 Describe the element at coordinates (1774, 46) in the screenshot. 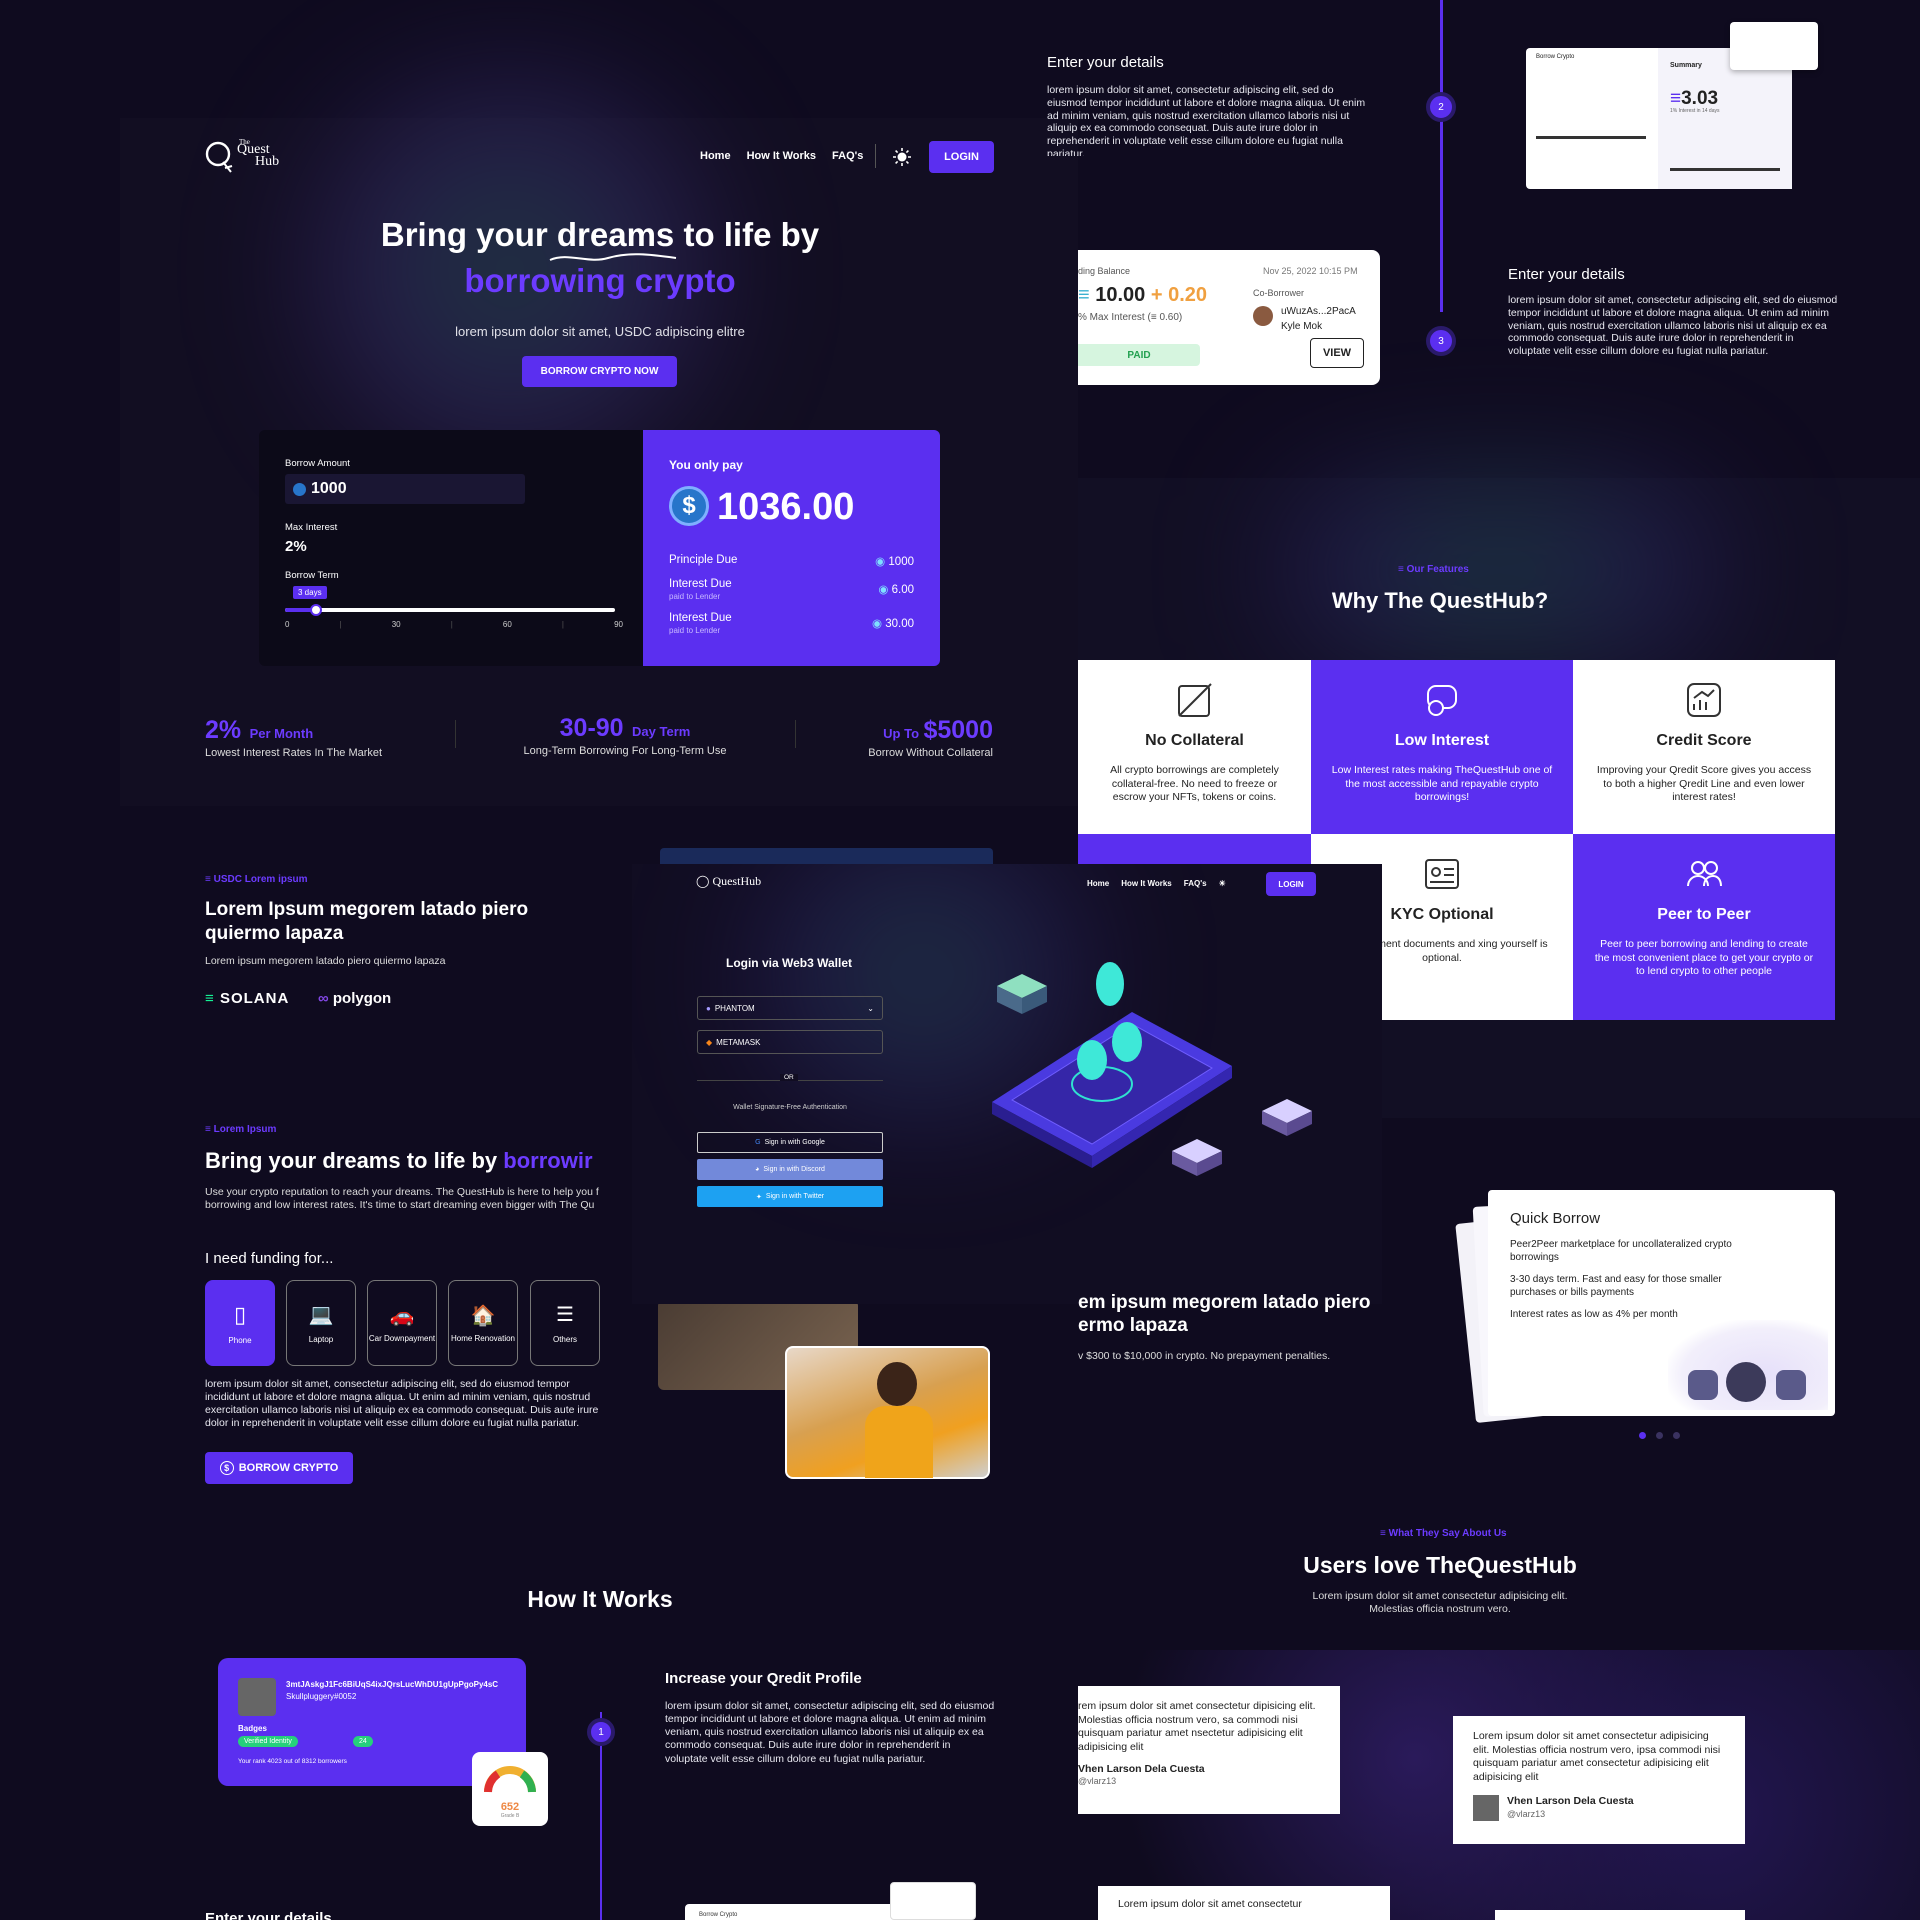

I see `mini-wallet-popup` at that location.